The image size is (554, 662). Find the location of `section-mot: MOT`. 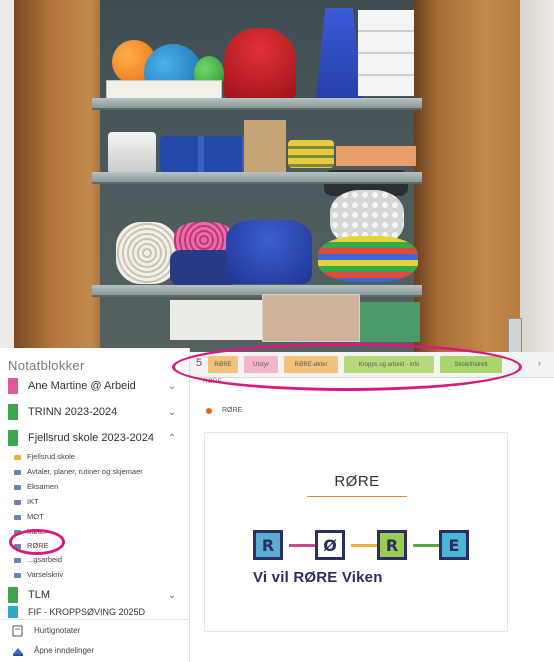

section-mot: MOT is located at coordinates (29, 516).